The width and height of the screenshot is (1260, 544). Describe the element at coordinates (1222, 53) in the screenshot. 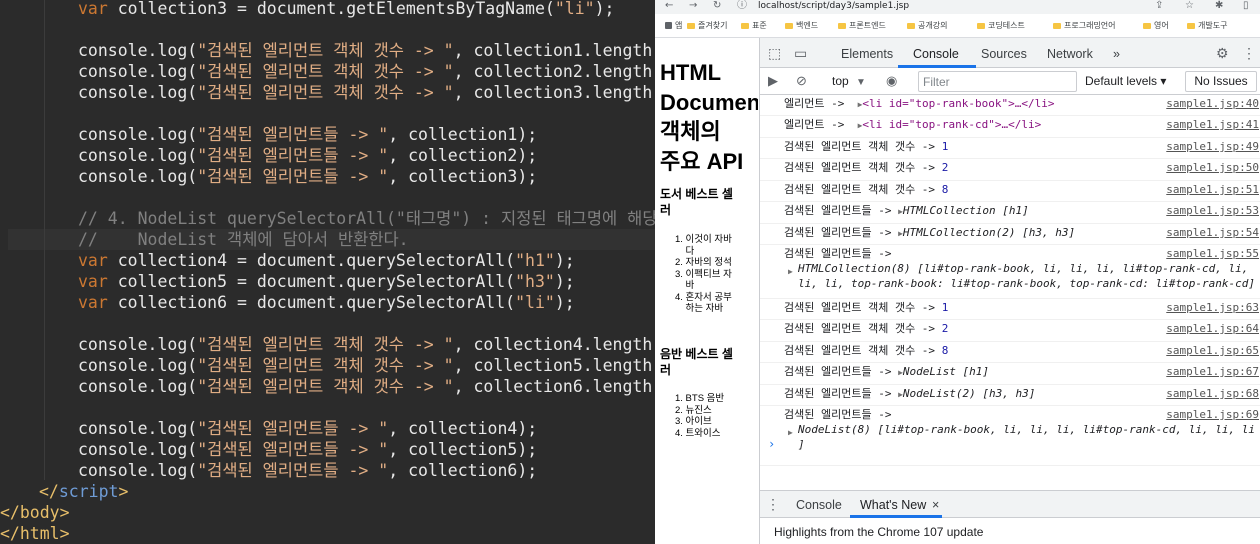

I see `settings-gear-icon: ⚙` at that location.